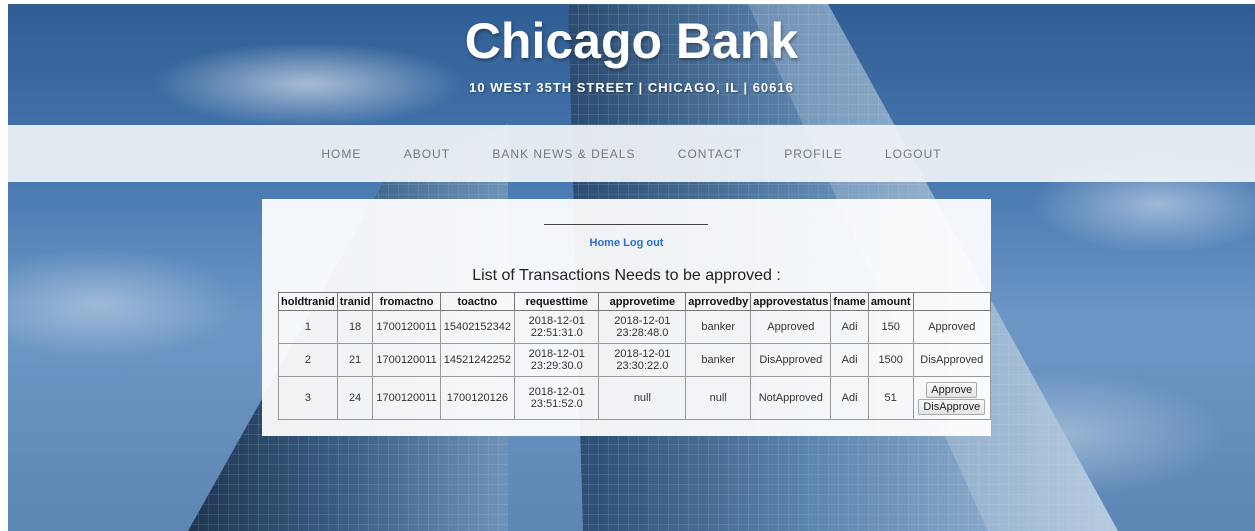 The width and height of the screenshot is (1255, 531). I want to click on col-fname: fname, so click(849, 301).